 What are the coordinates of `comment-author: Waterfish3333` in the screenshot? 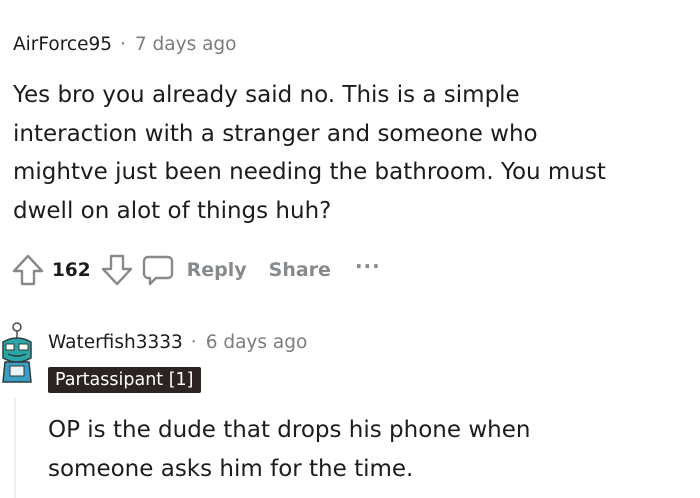 It's located at (115, 343).